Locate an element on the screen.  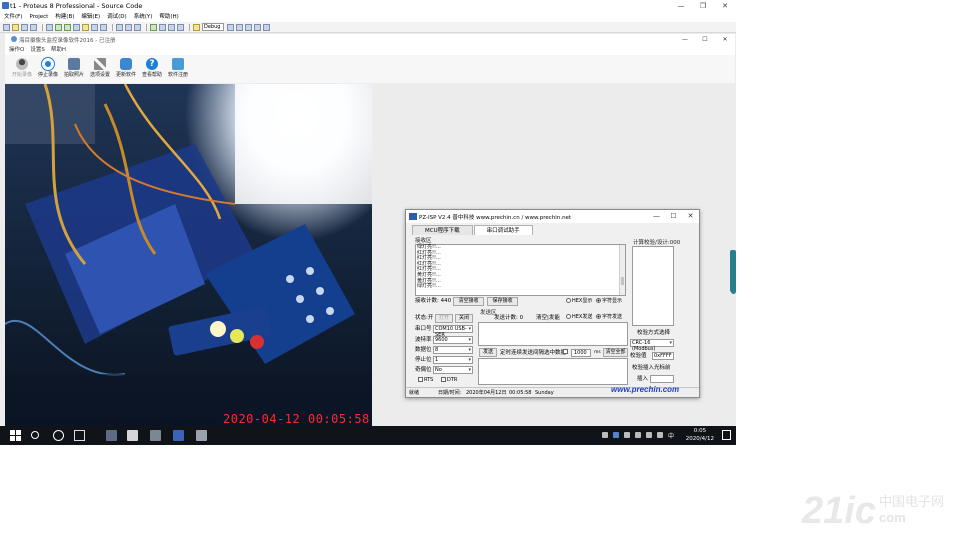
bom-icon is located at coordinates (85, 27).